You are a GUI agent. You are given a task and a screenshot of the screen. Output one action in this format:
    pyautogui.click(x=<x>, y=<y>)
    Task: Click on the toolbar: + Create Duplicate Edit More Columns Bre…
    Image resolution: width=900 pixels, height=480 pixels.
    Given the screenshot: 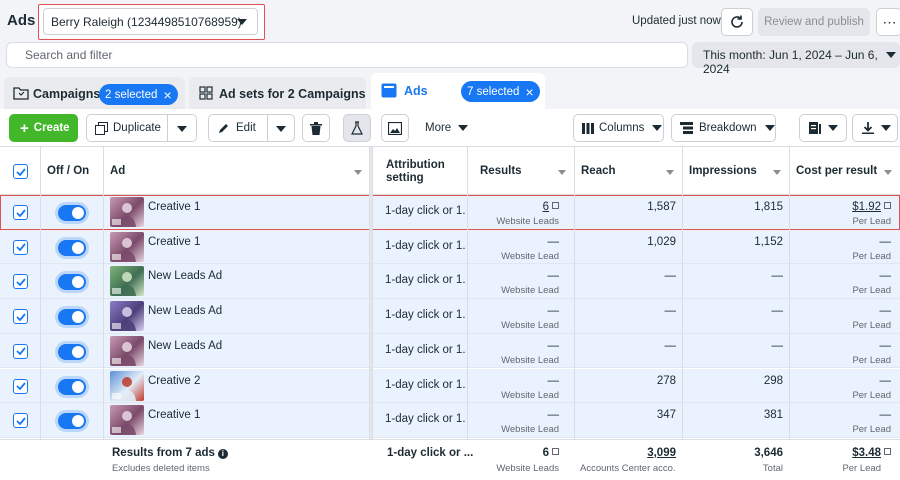 What is the action you would take?
    pyautogui.click(x=450, y=128)
    